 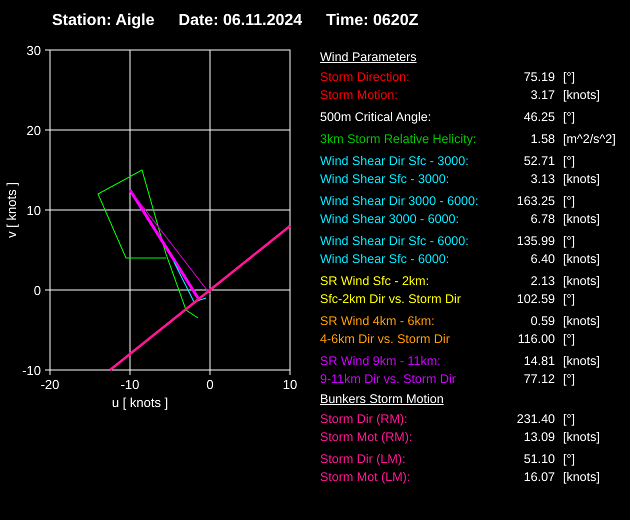 What do you see at coordinates (542, 281) in the screenshot?
I see `parameter-value: 2.13` at bounding box center [542, 281].